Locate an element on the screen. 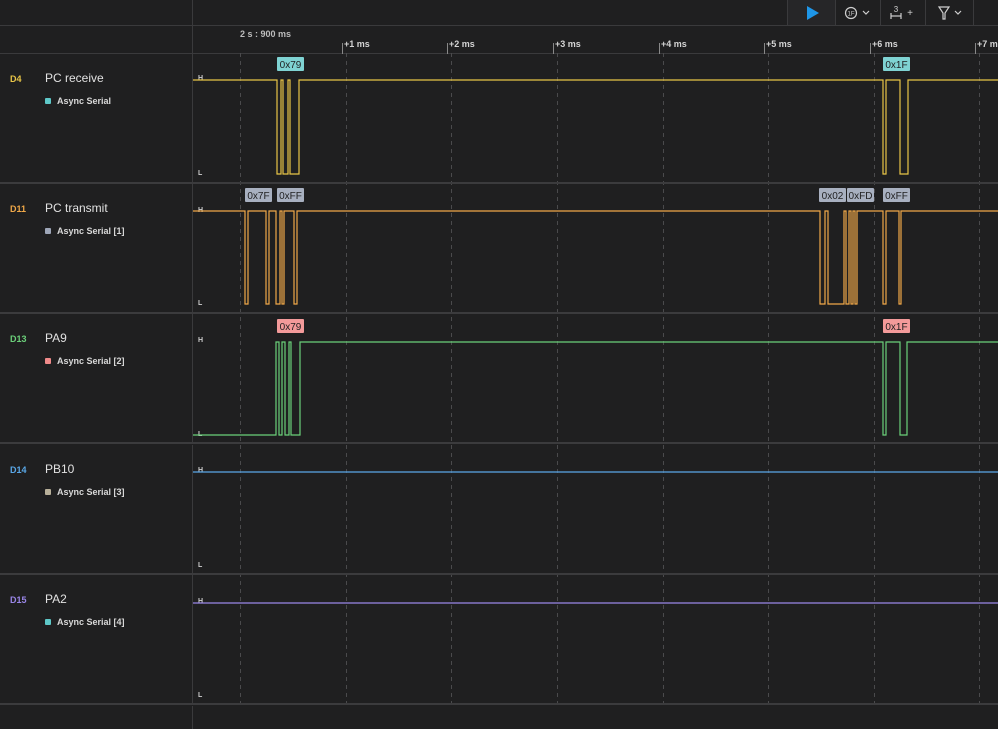 The image size is (998, 729). plus-icon: + is located at coordinates (910, 13).